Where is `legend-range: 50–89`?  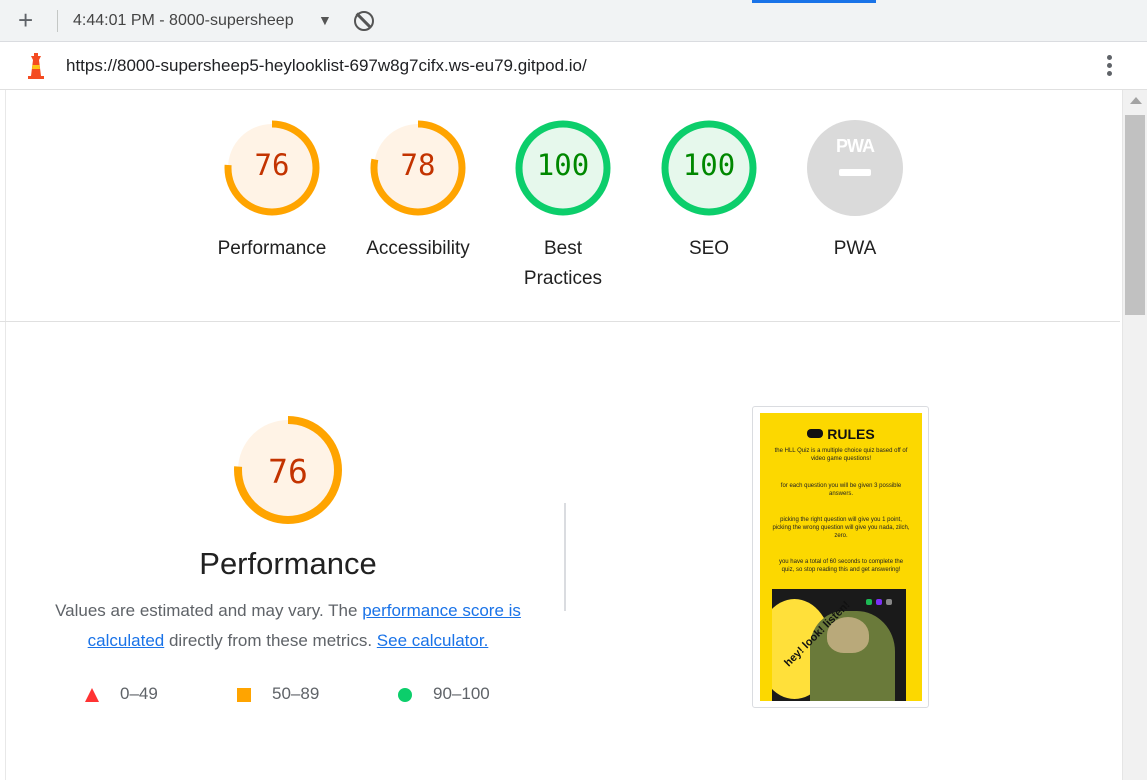 legend-range: 50–89 is located at coordinates (296, 693).